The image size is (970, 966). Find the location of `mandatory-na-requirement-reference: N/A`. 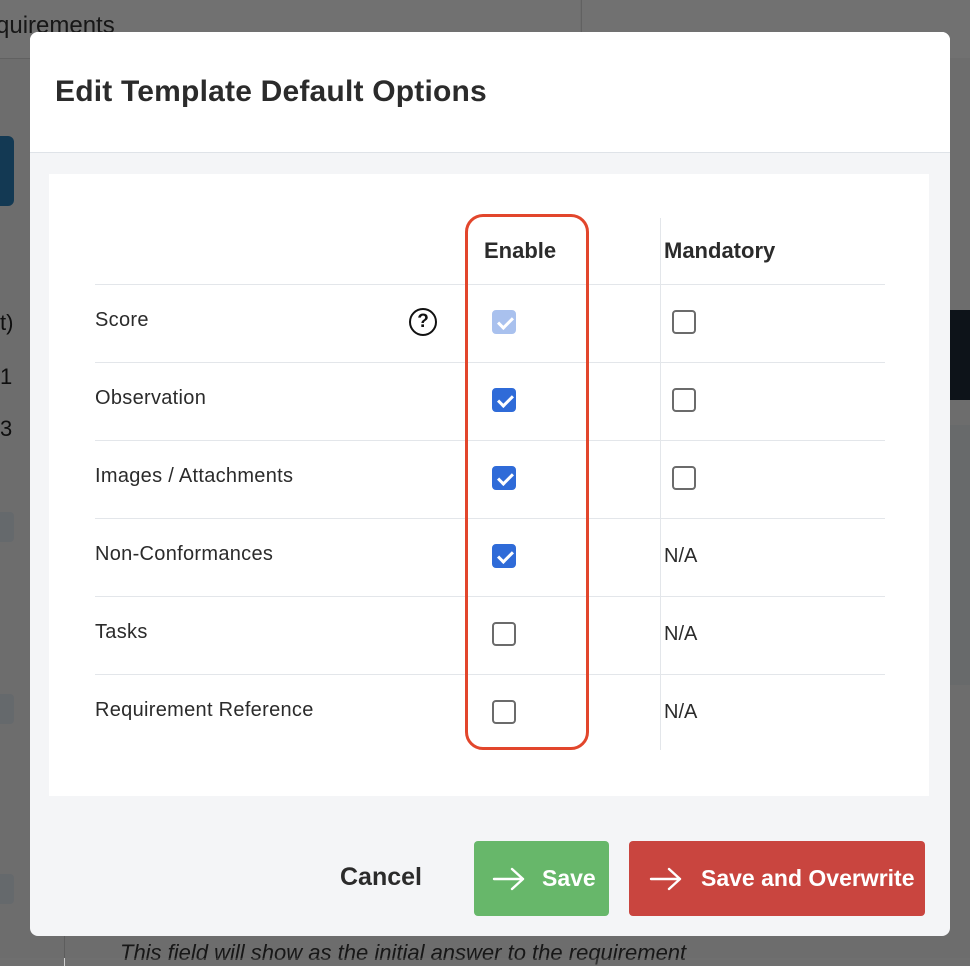

mandatory-na-requirement-reference: N/A is located at coordinates (681, 712).